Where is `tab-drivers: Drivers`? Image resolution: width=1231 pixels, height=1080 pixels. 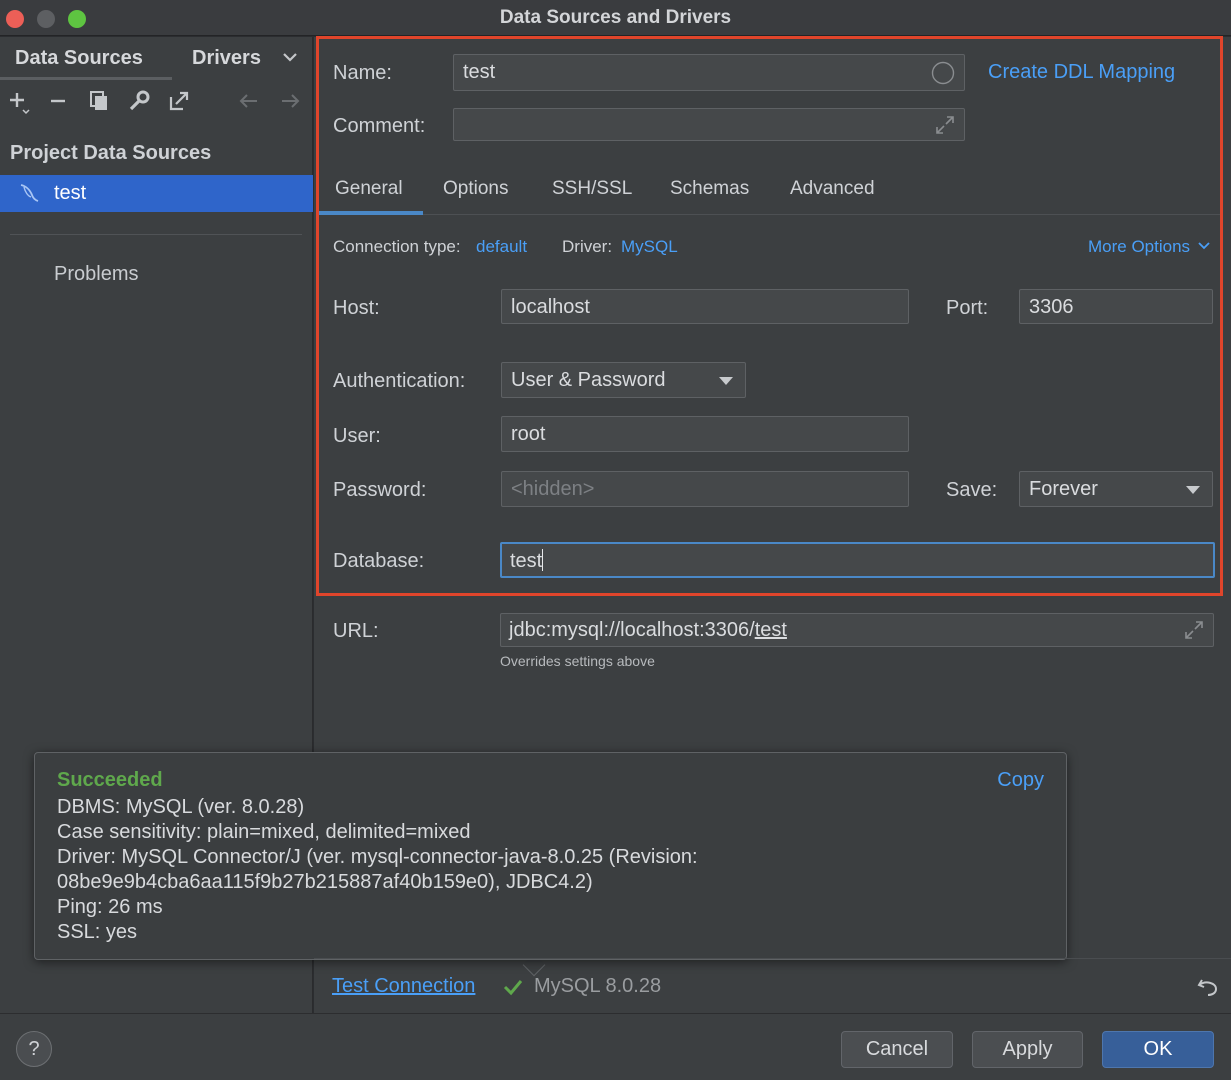
tab-drivers: Drivers is located at coordinates (226, 58).